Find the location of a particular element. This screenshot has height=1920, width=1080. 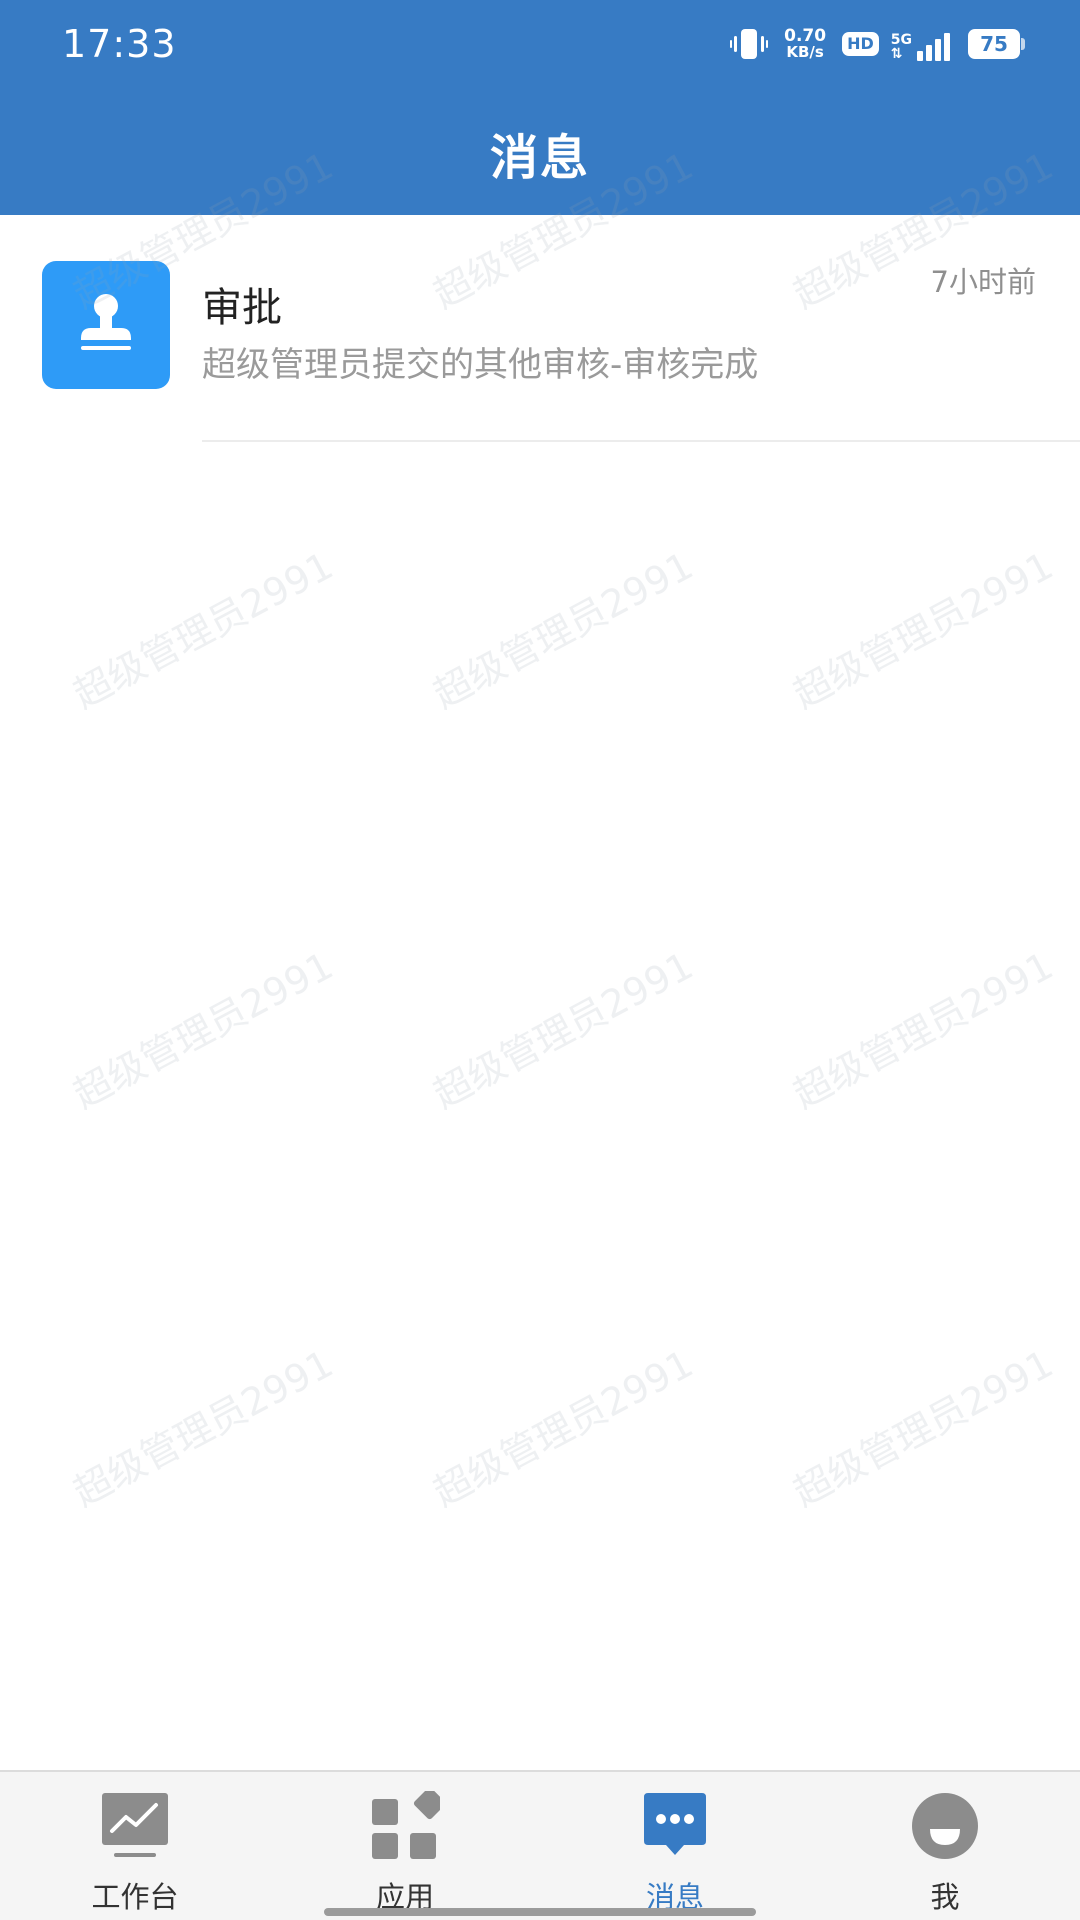

home-indicator is located at coordinates (540, 1912).